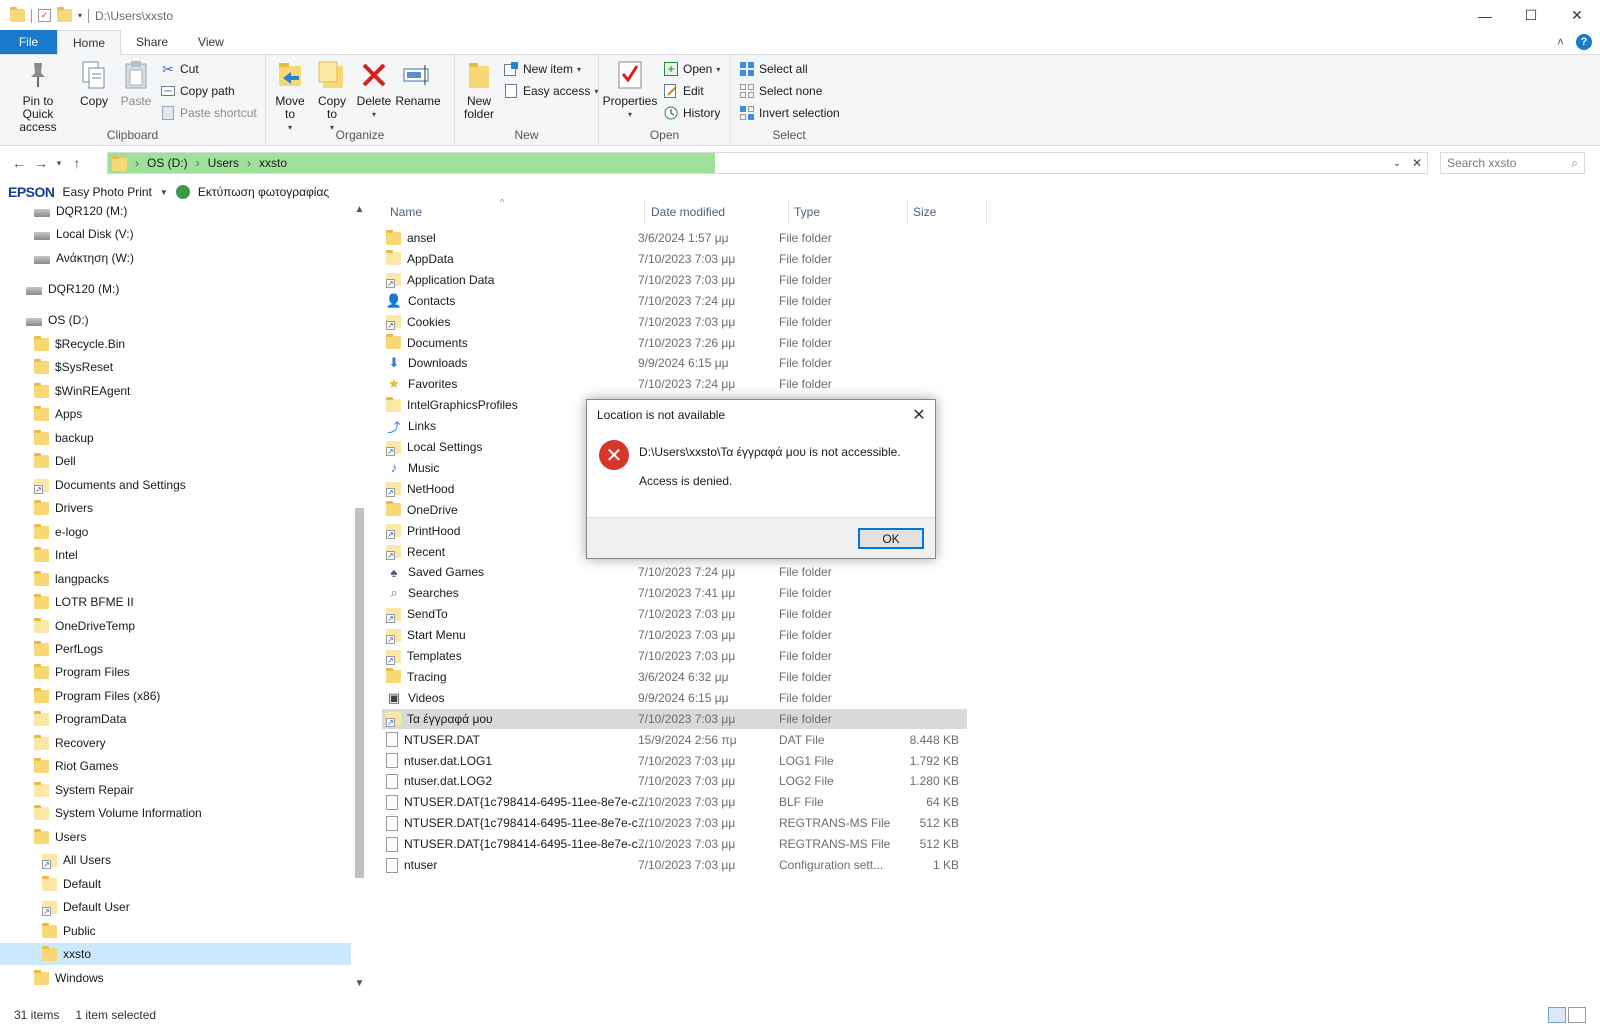 This screenshot has height=1026, width=1600. Describe the element at coordinates (418, 83) in the screenshot. I see `rename-button: Rename` at that location.